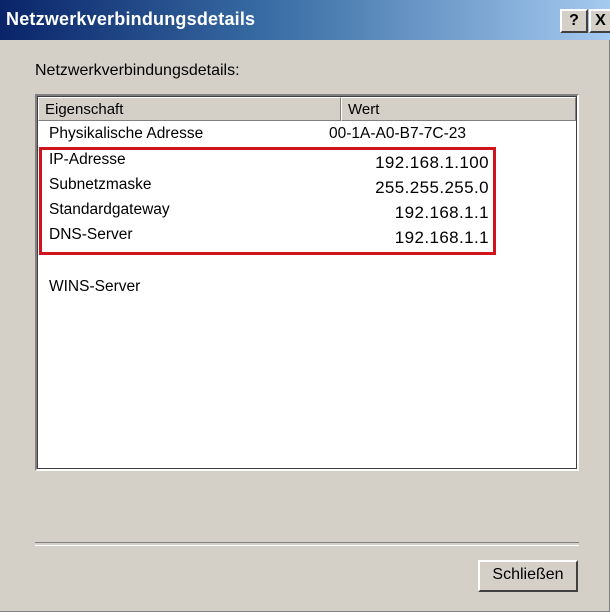  What do you see at coordinates (432, 162) in the screenshot?
I see `value-cell: 192.168.1.100` at bounding box center [432, 162].